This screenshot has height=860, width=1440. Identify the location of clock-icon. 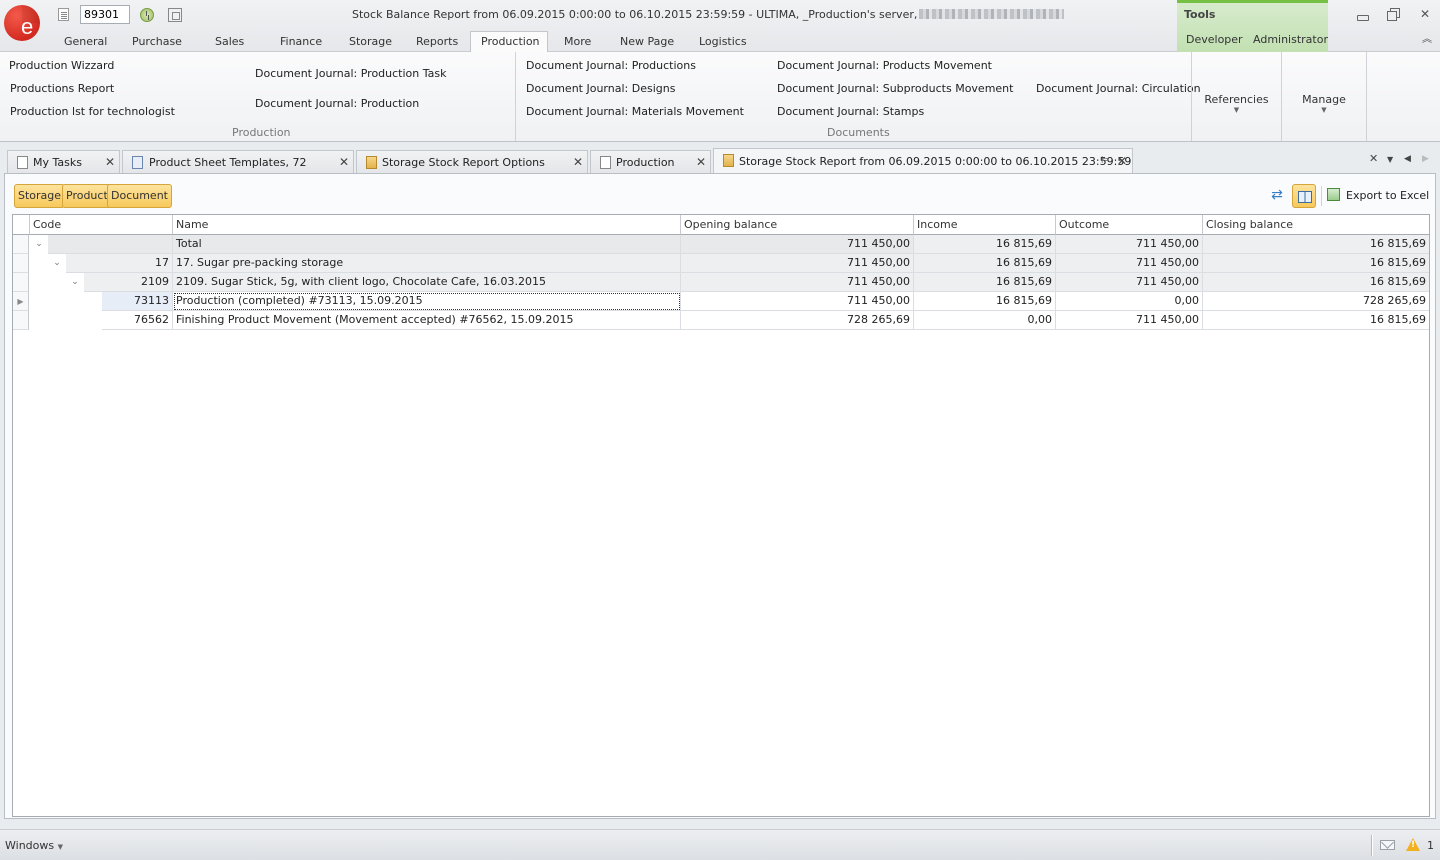
(147, 15).